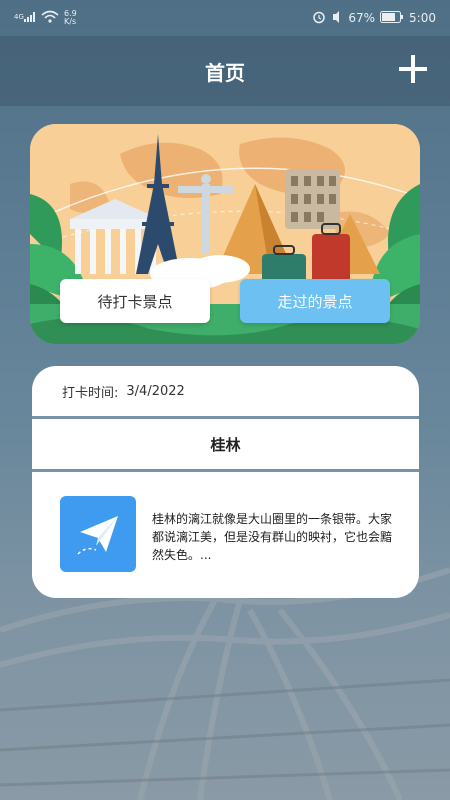 The height and width of the screenshot is (800, 450). Describe the element at coordinates (155, 391) in the screenshot. I see `checkin-time-value: 3/4/2022` at that location.